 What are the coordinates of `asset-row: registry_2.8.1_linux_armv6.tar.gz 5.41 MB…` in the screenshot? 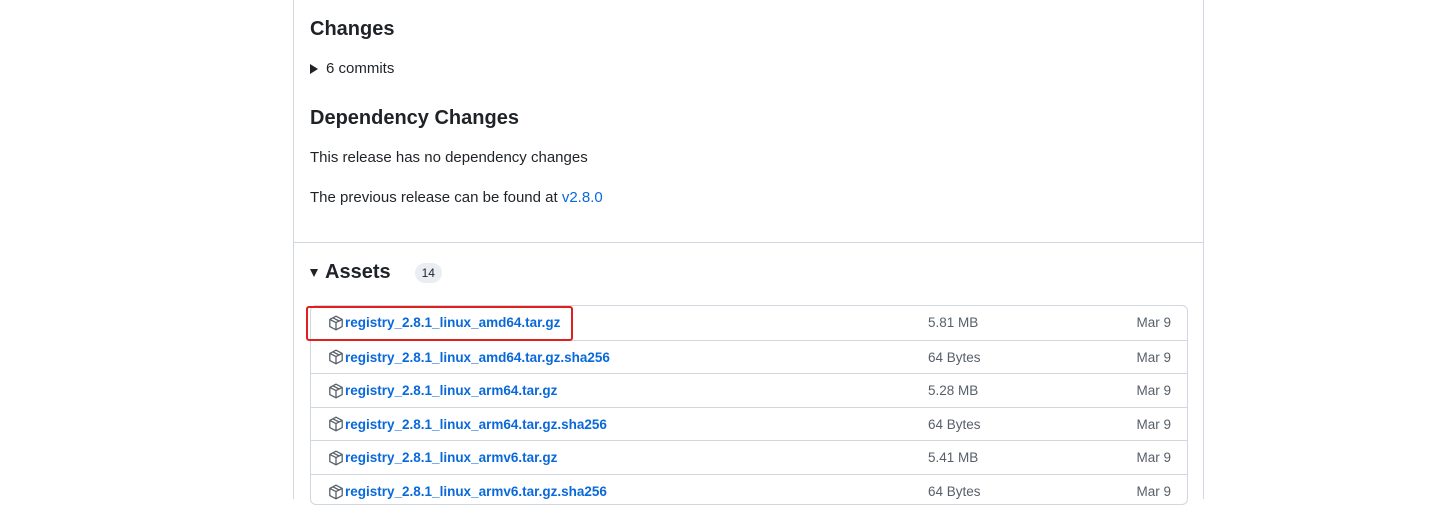 It's located at (749, 457).